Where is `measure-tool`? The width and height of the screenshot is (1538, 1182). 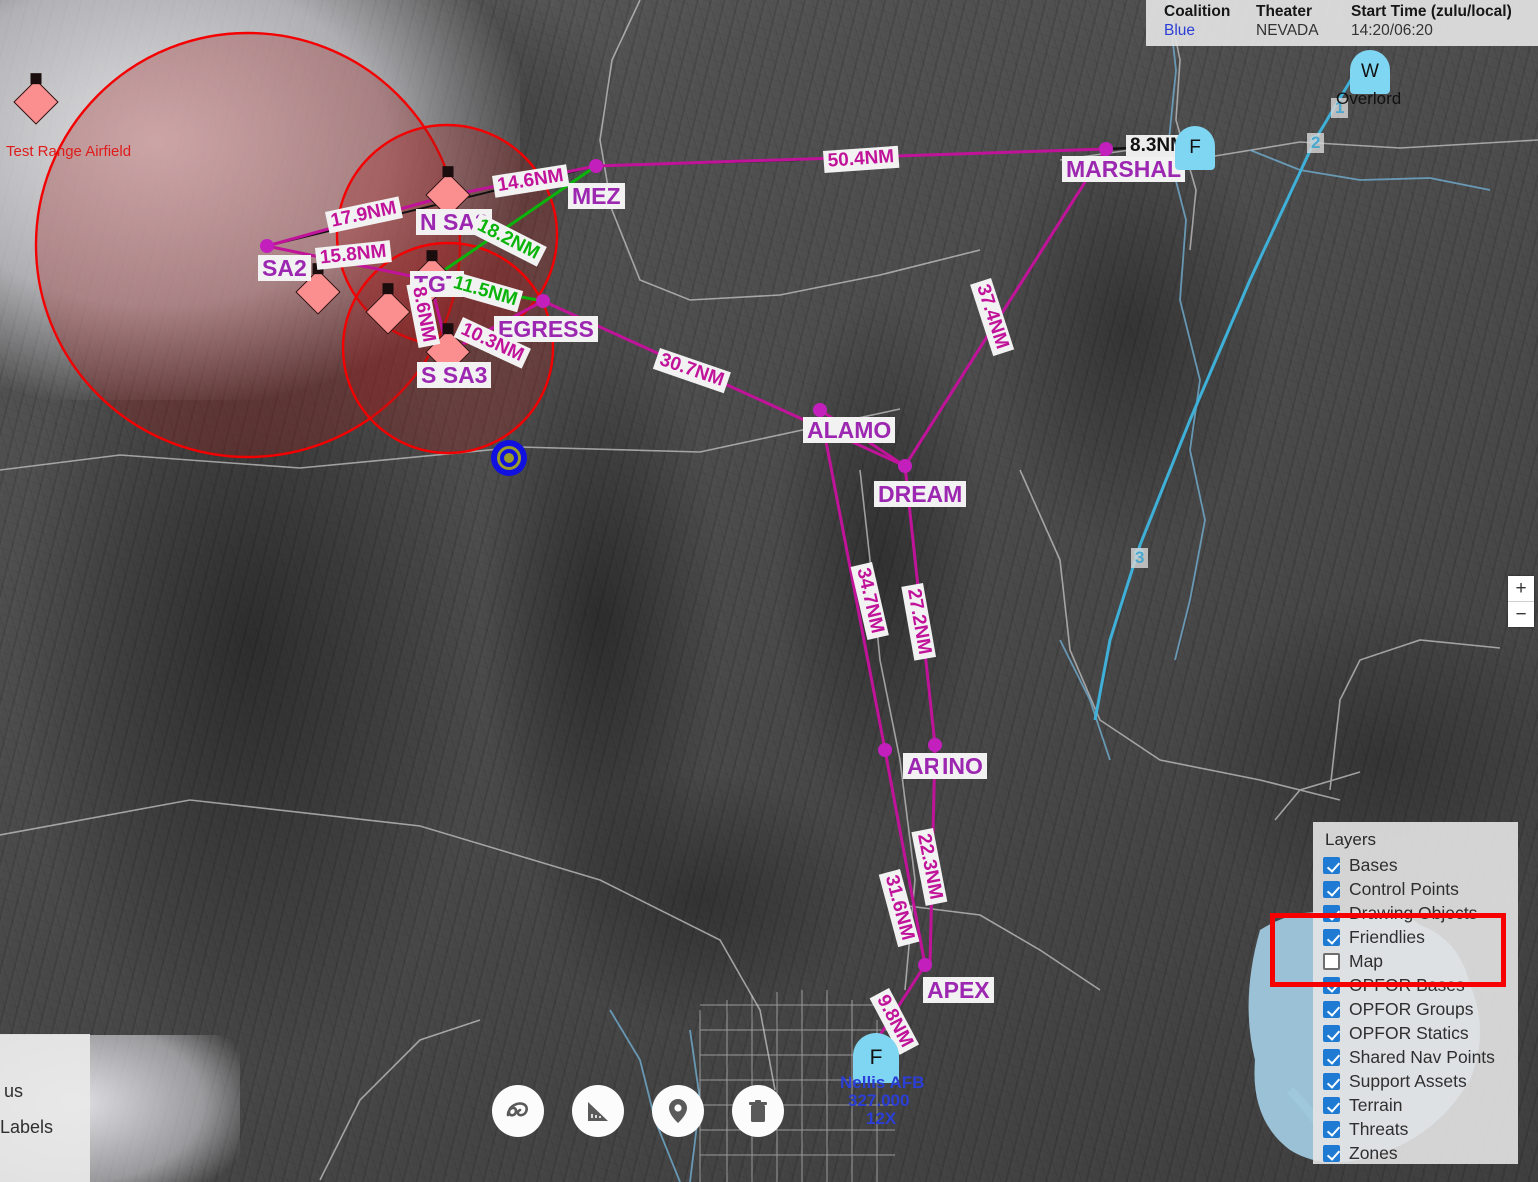 measure-tool is located at coordinates (598, 1111).